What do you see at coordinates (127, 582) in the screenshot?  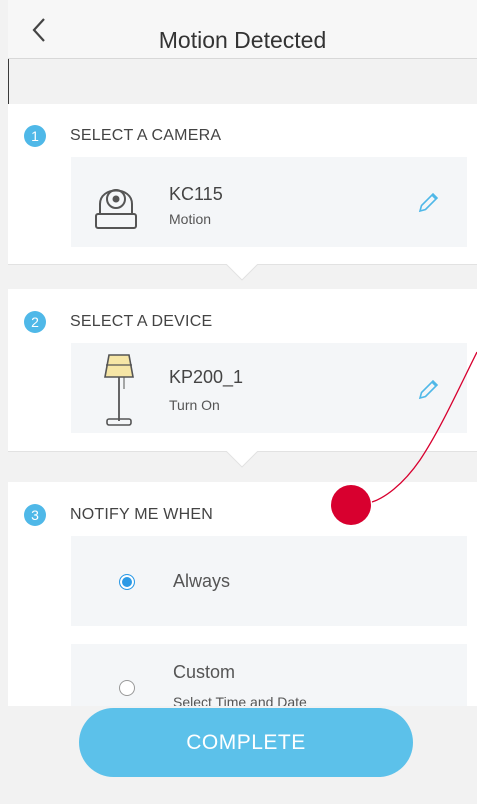 I see `radio-selected` at bounding box center [127, 582].